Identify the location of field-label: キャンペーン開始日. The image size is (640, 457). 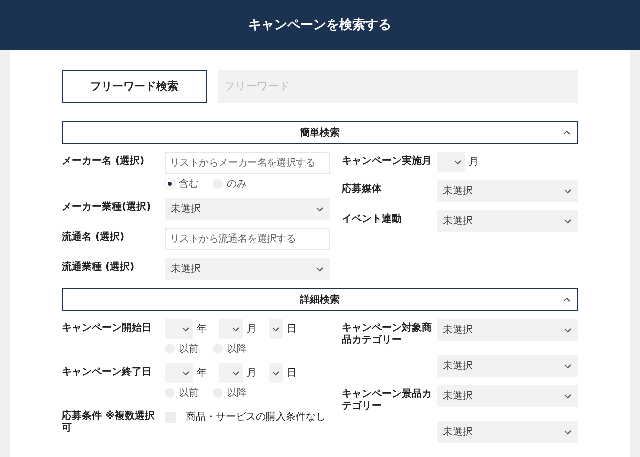
(107, 328).